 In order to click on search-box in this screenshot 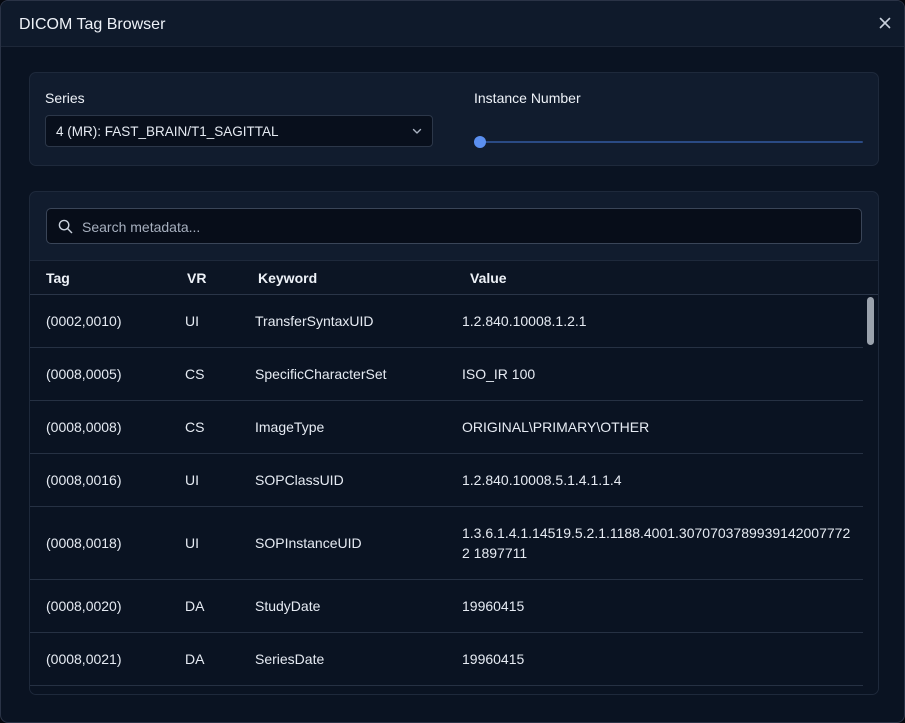, I will do `click(454, 226)`.